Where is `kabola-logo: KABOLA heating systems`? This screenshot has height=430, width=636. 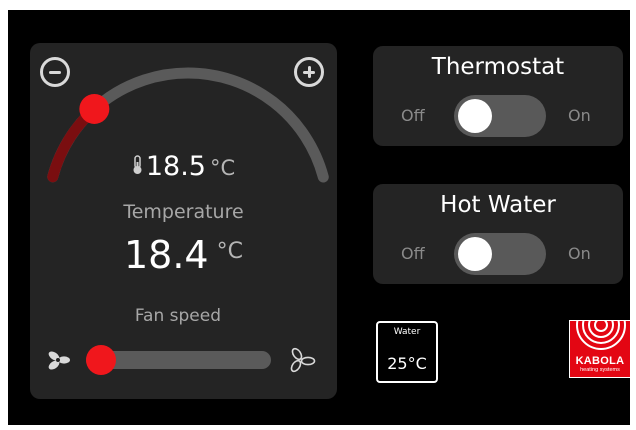 kabola-logo: KABOLA heating systems is located at coordinates (600, 349).